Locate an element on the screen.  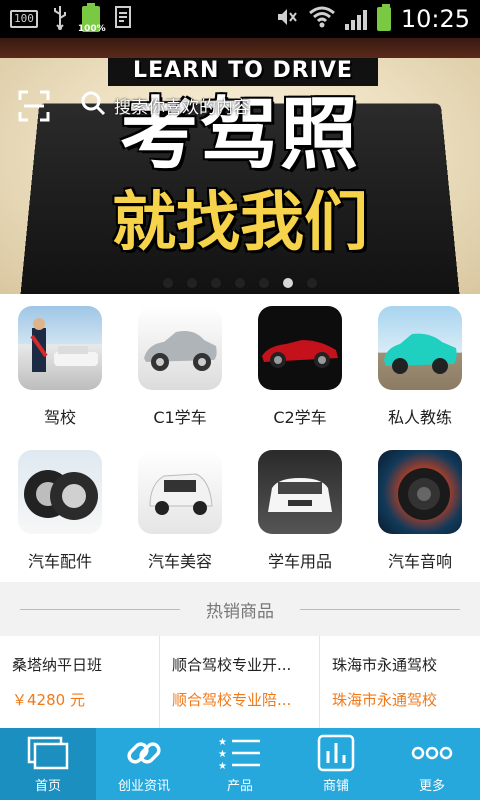
search-input: 搜索你喜欢的内容 is located at coordinates (182, 105).